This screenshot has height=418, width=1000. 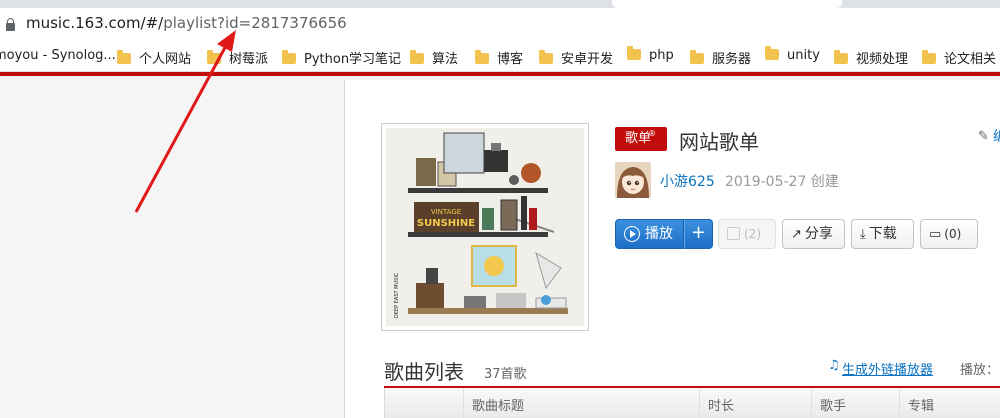 What do you see at coordinates (641, 136) in the screenshot?
I see `playlist-badge: 歌单` at bounding box center [641, 136].